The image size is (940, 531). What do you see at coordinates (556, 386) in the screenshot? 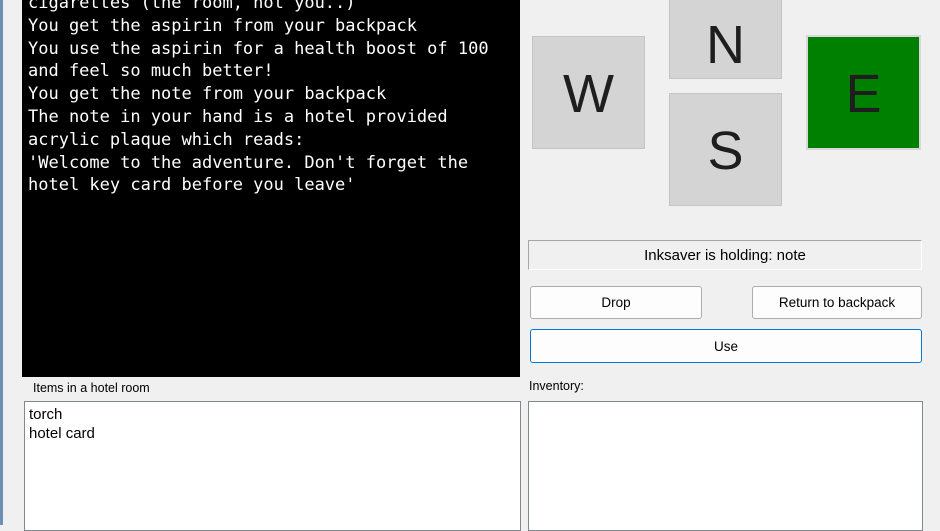
I see `inventory-label: Inventory:` at bounding box center [556, 386].